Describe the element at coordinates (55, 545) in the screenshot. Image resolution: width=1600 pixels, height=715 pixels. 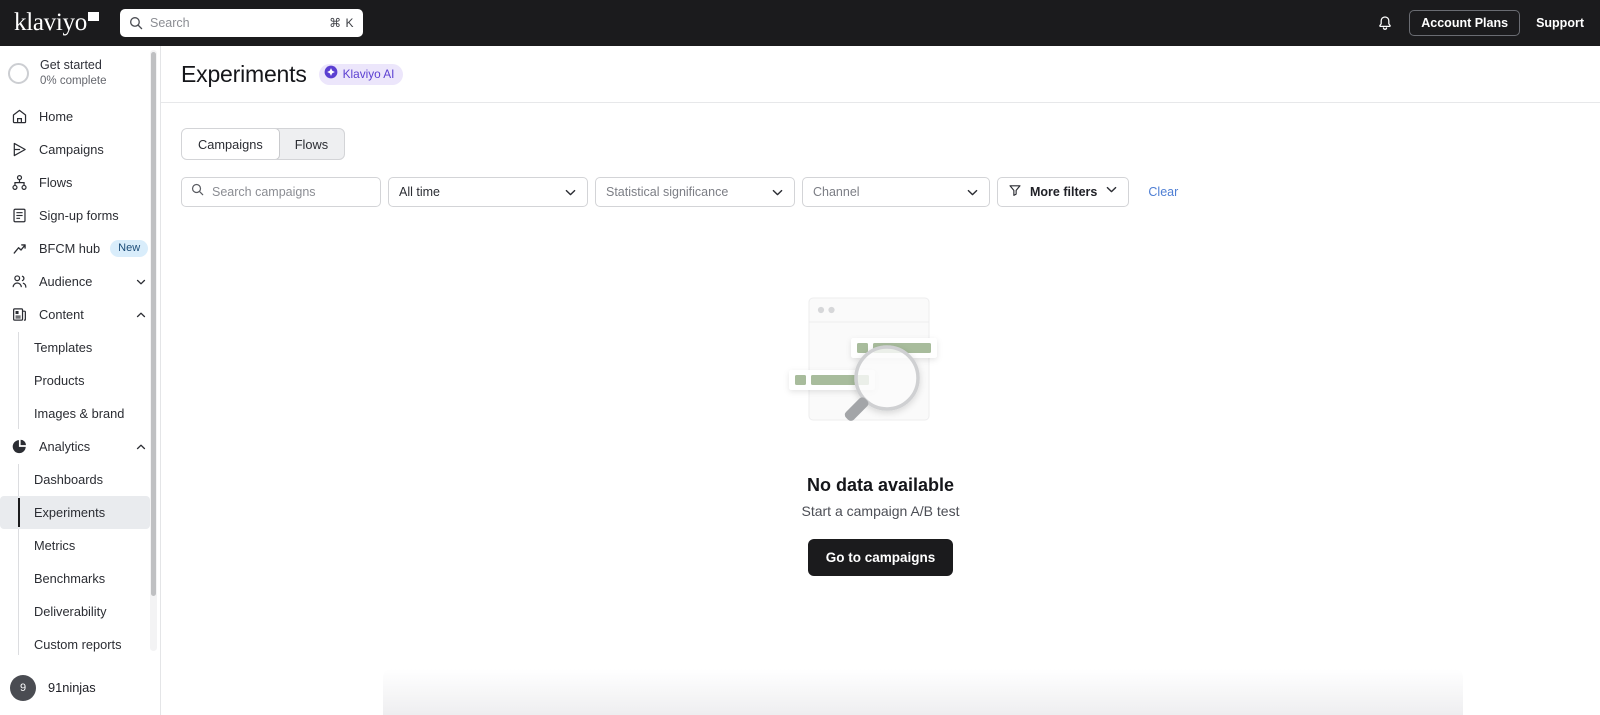
I see `sidebar-subitem-label: Metrics` at that location.